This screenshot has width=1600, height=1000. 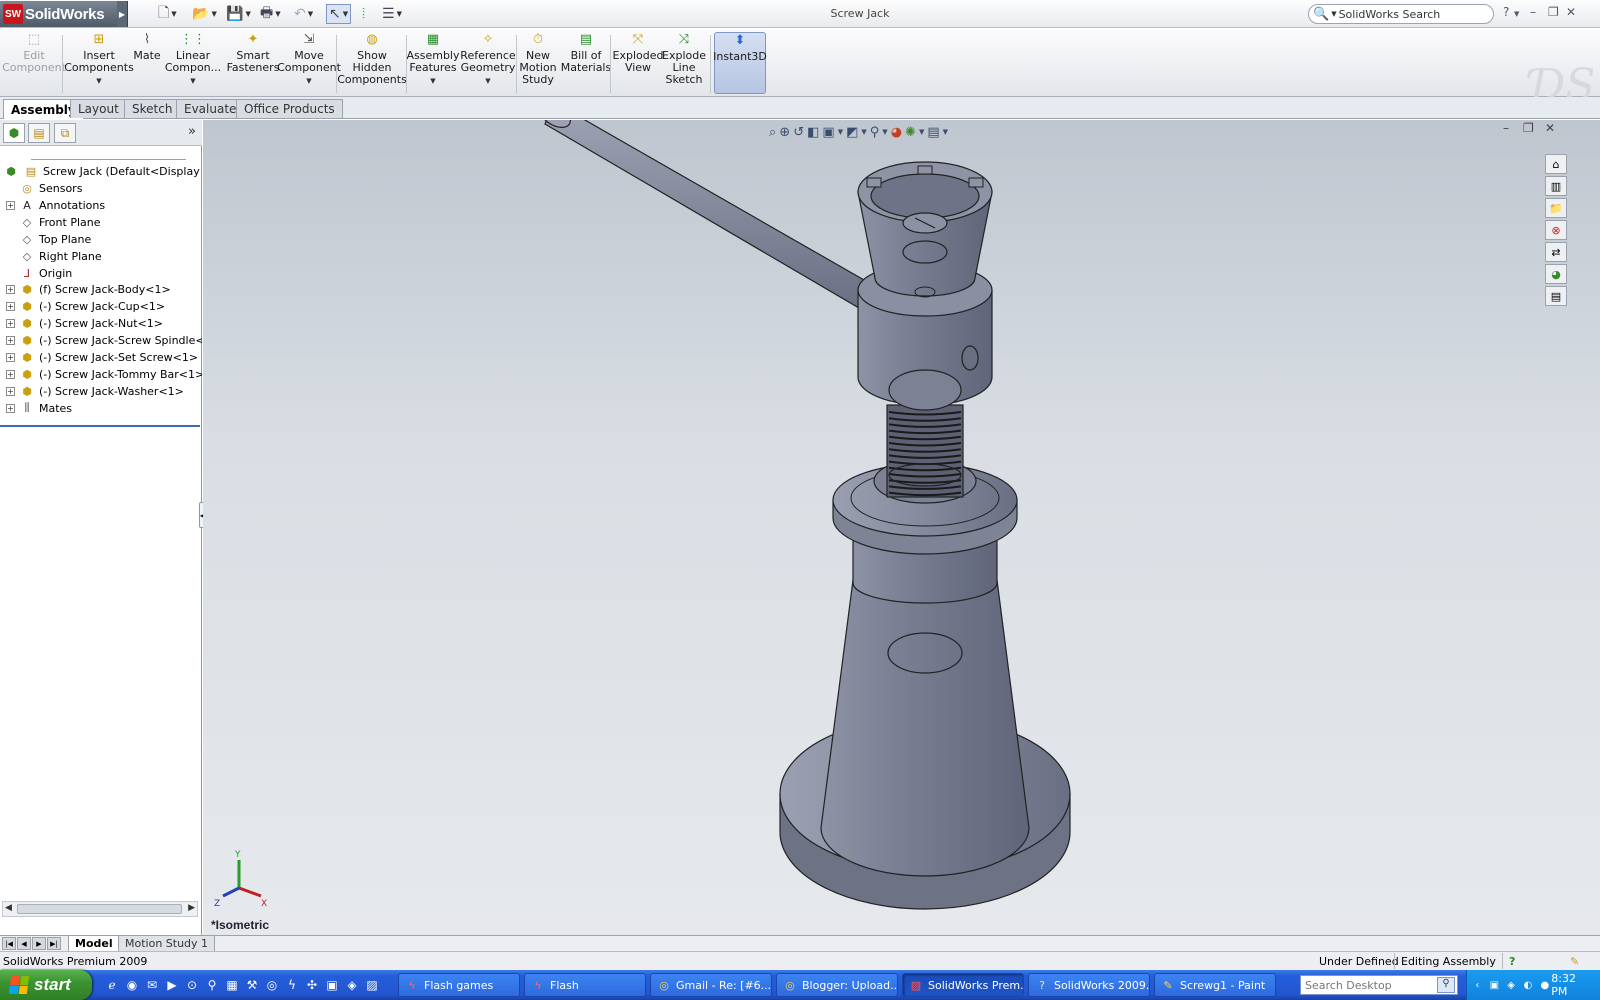 What do you see at coordinates (101, 222) in the screenshot?
I see `tree-item: ◇ Front Plane` at bounding box center [101, 222].